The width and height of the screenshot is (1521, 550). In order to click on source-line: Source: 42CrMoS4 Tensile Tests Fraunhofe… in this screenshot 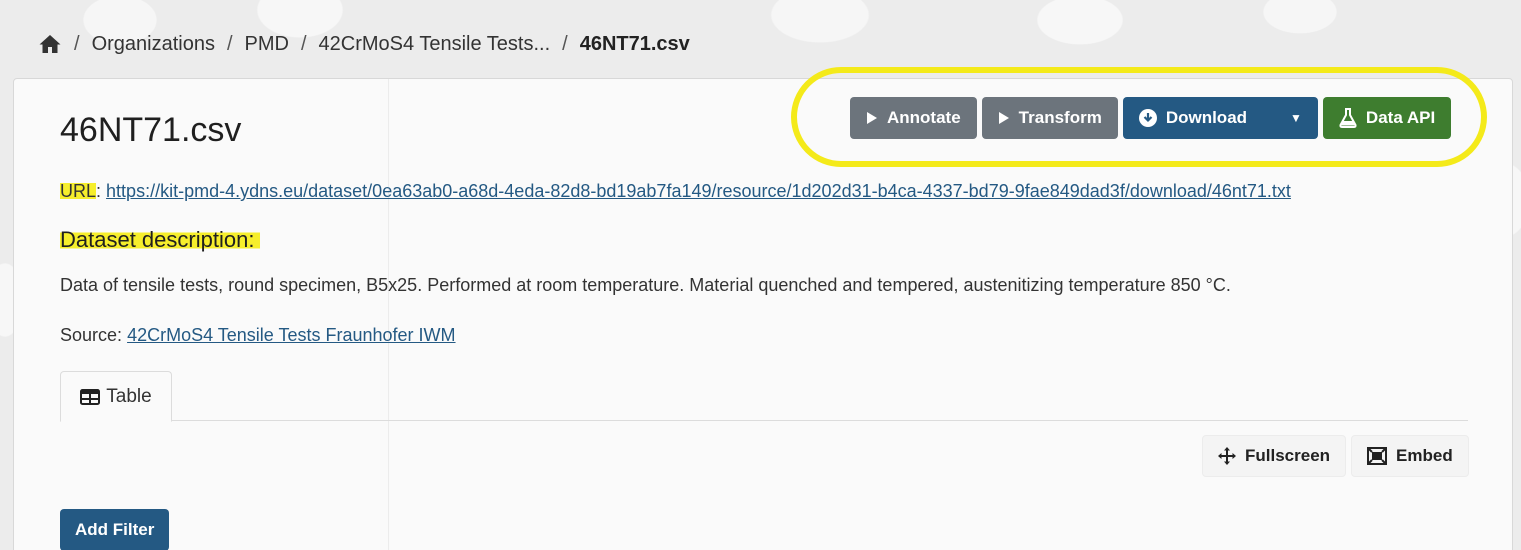, I will do `click(258, 335)`.